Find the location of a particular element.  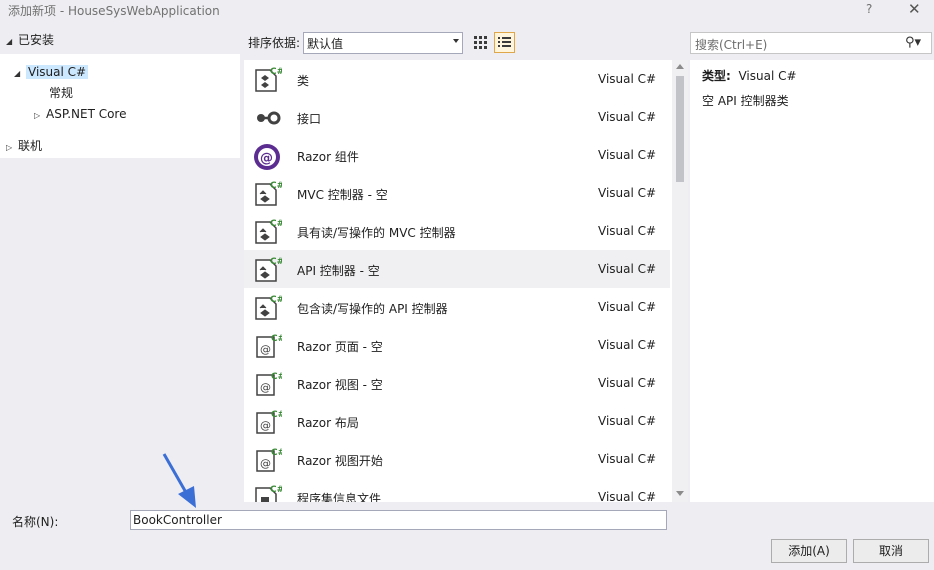

scroll-down-arrow-icon is located at coordinates (680, 493).